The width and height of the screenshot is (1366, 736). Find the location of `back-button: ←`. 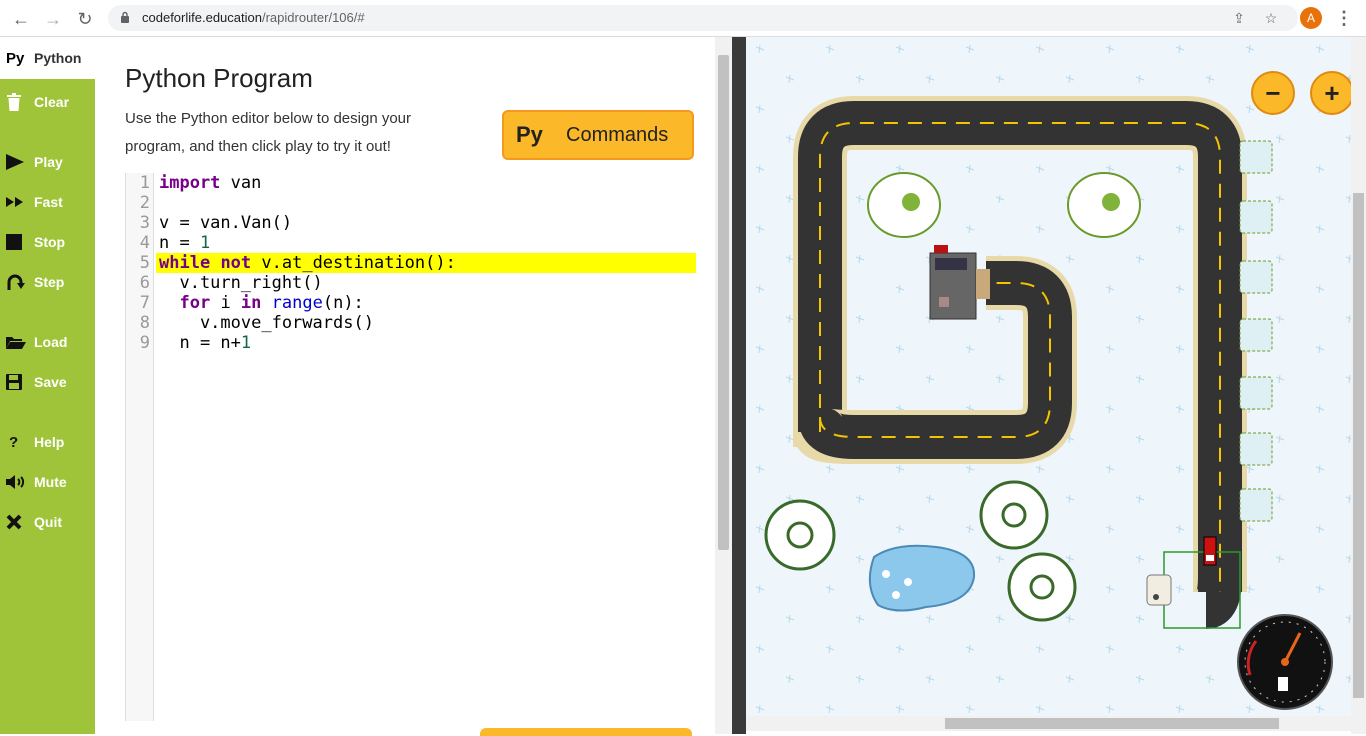

back-button: ← is located at coordinates (21, 19).